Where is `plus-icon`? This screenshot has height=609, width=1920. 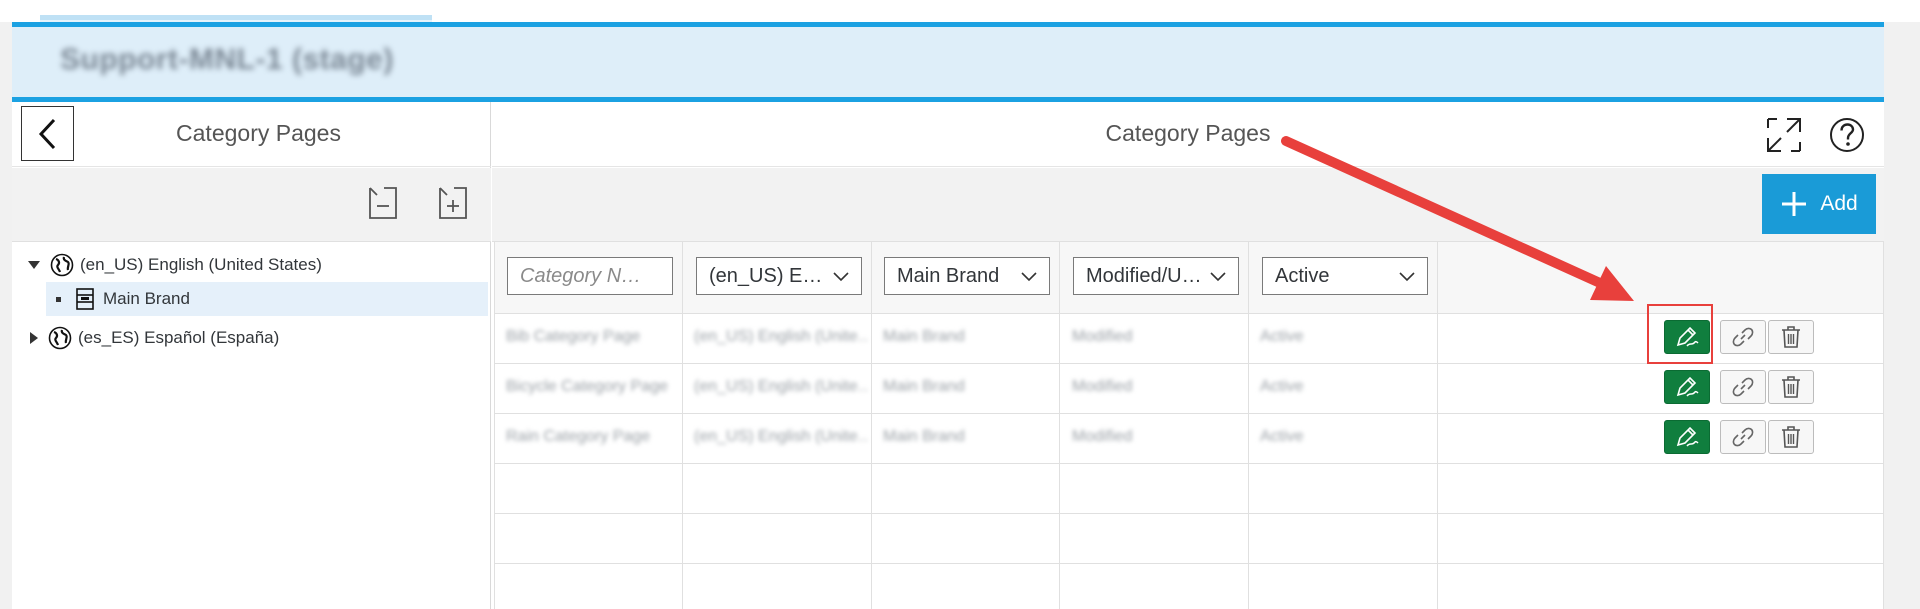 plus-icon is located at coordinates (1794, 204).